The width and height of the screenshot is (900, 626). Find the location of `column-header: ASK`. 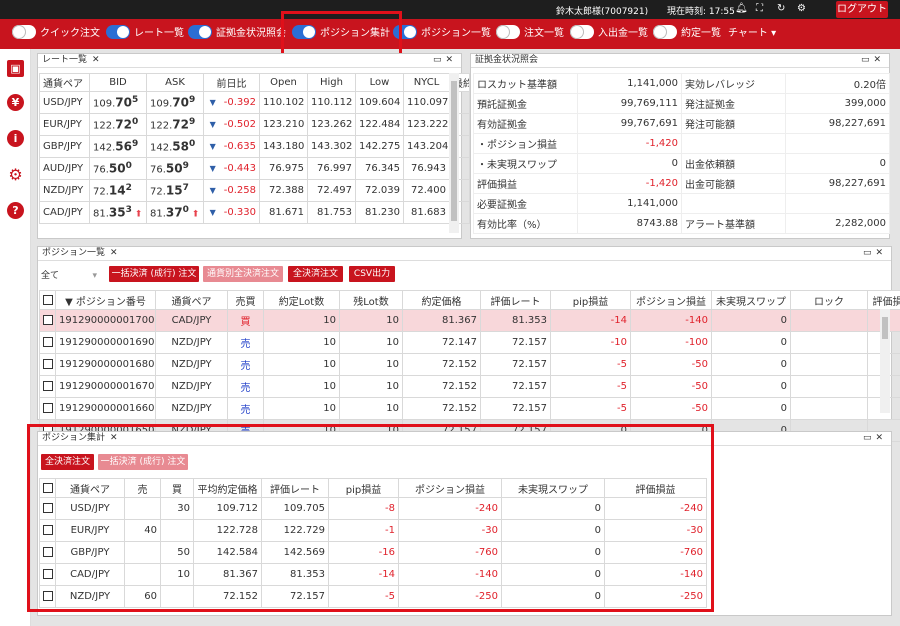

column-header: ASK is located at coordinates (175, 82).